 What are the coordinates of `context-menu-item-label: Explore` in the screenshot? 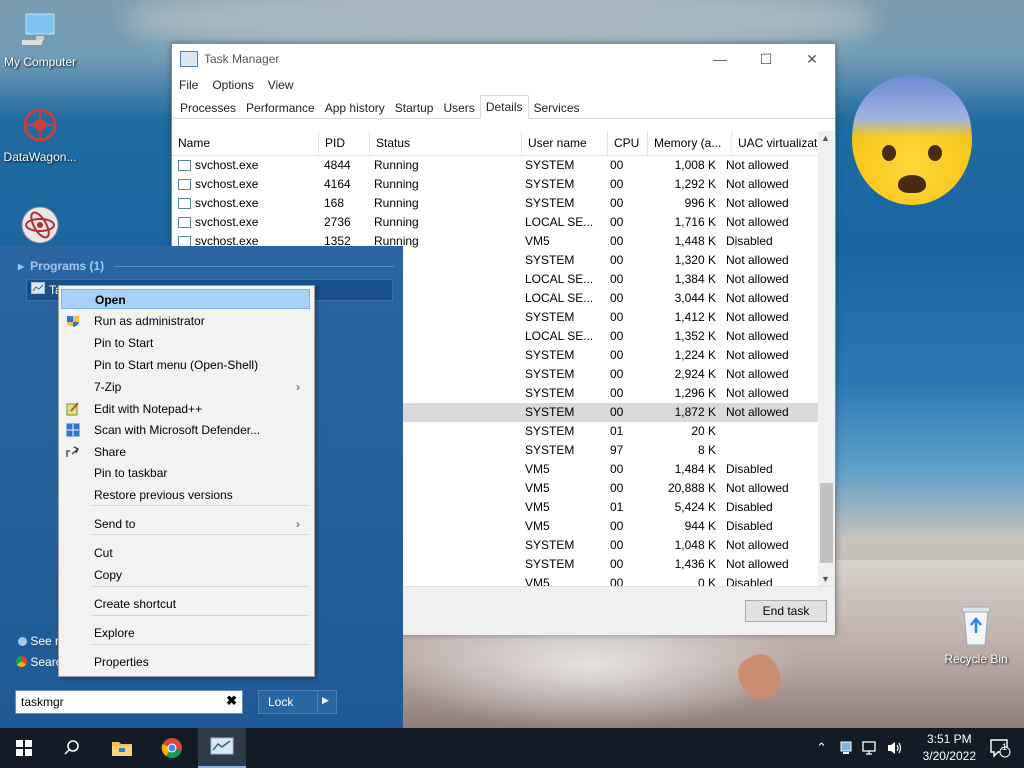 It's located at (114, 633).